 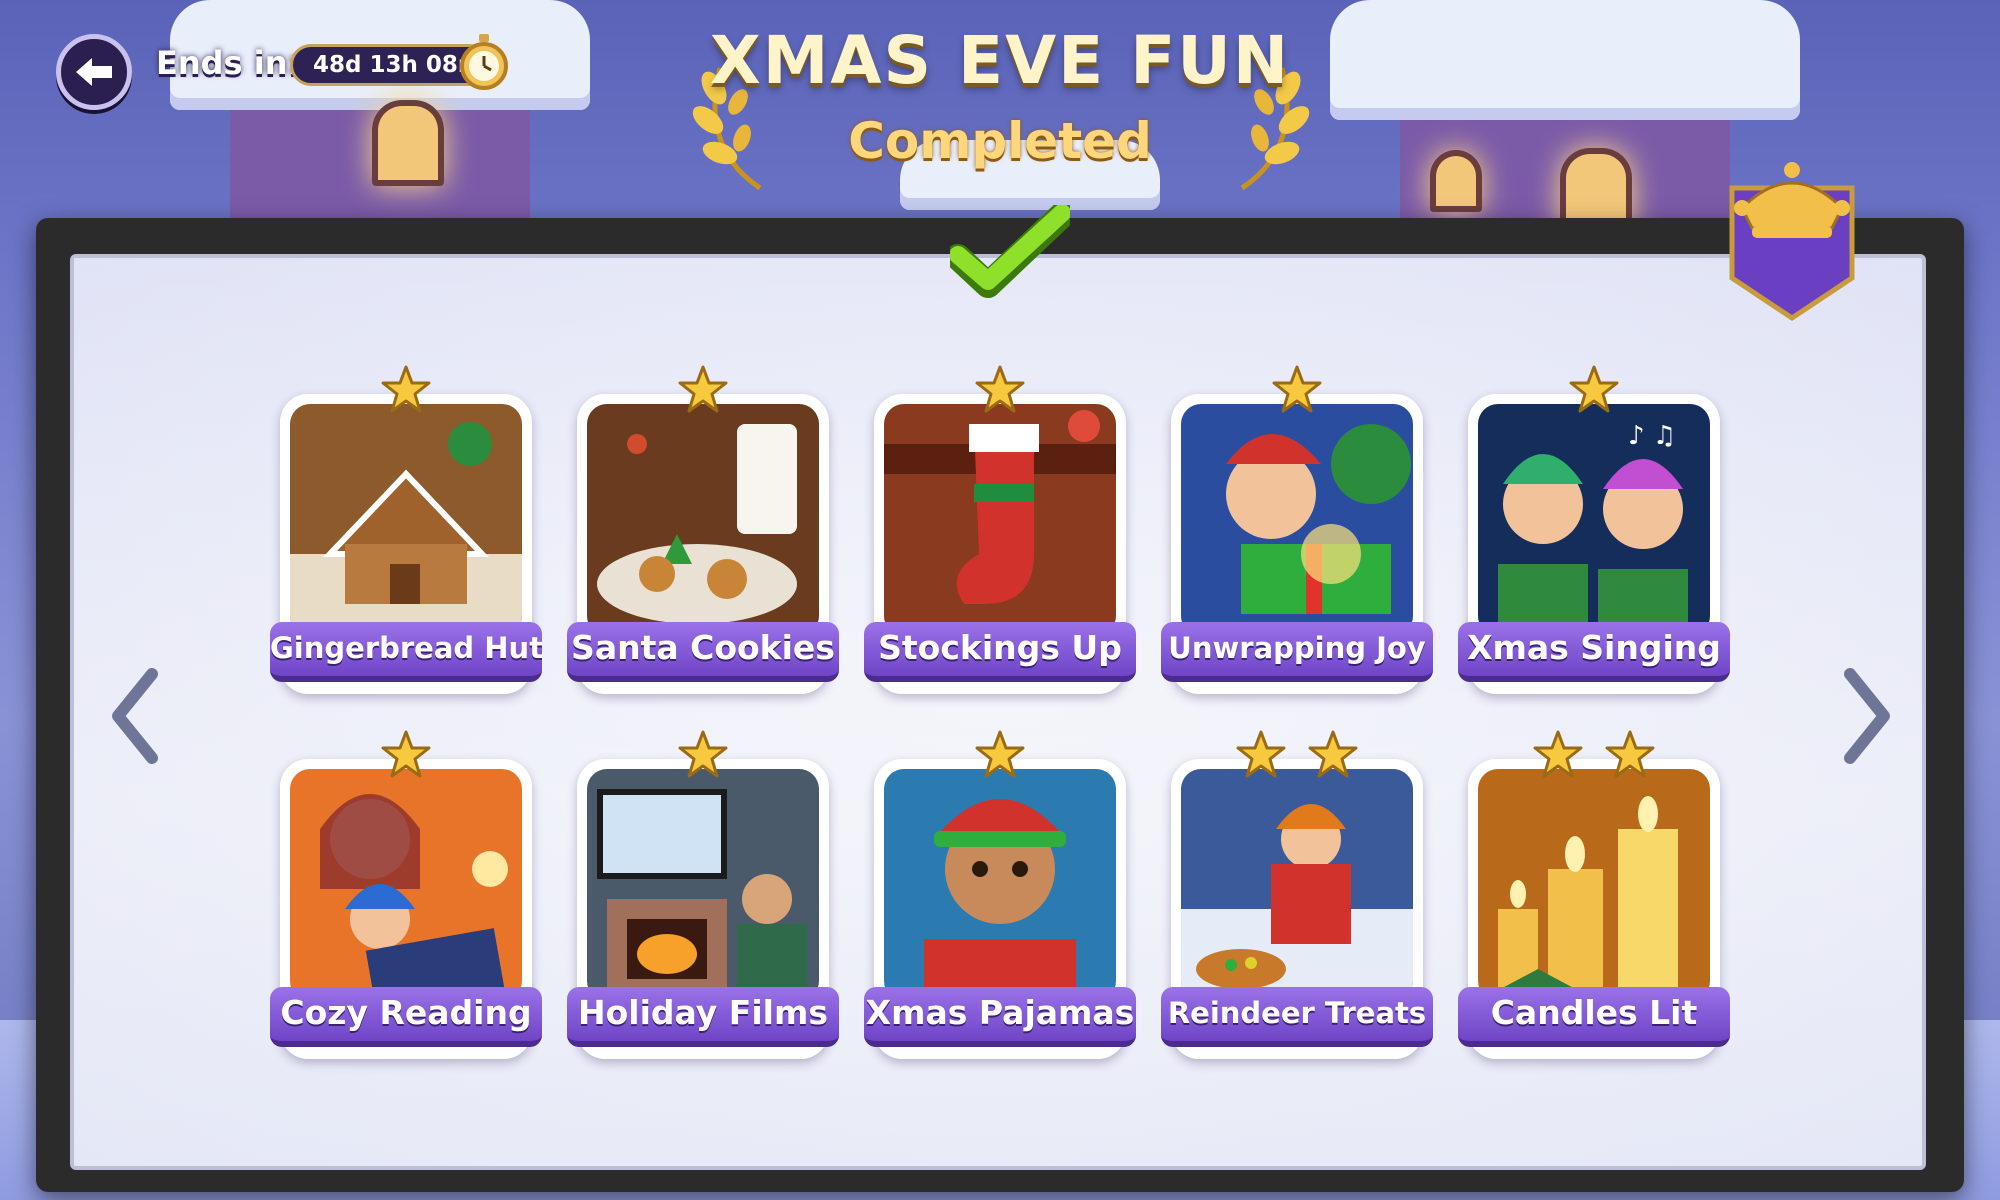 I want to click on album-card: ♪ ♫ Xmas Singing, so click(x=1594, y=534).